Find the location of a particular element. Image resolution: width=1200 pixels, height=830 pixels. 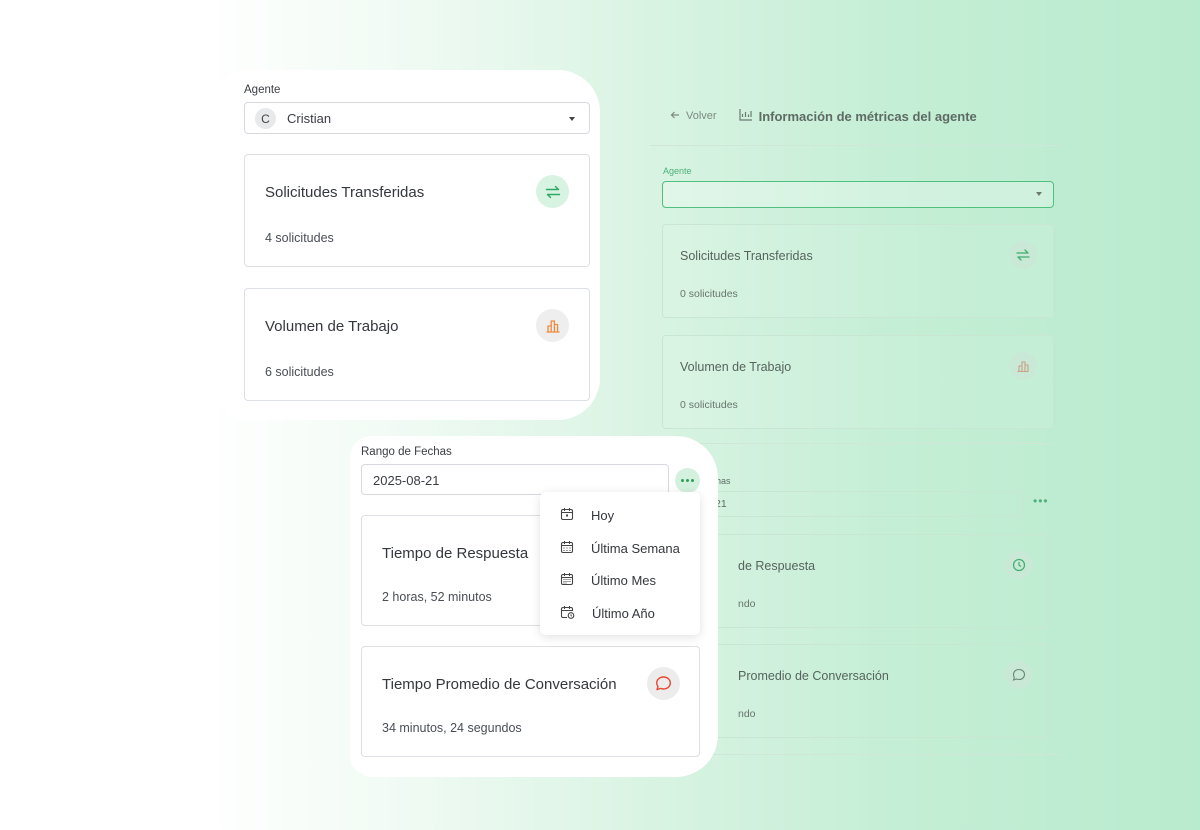

card-title: Tiempo de Respuesta is located at coordinates (455, 553).